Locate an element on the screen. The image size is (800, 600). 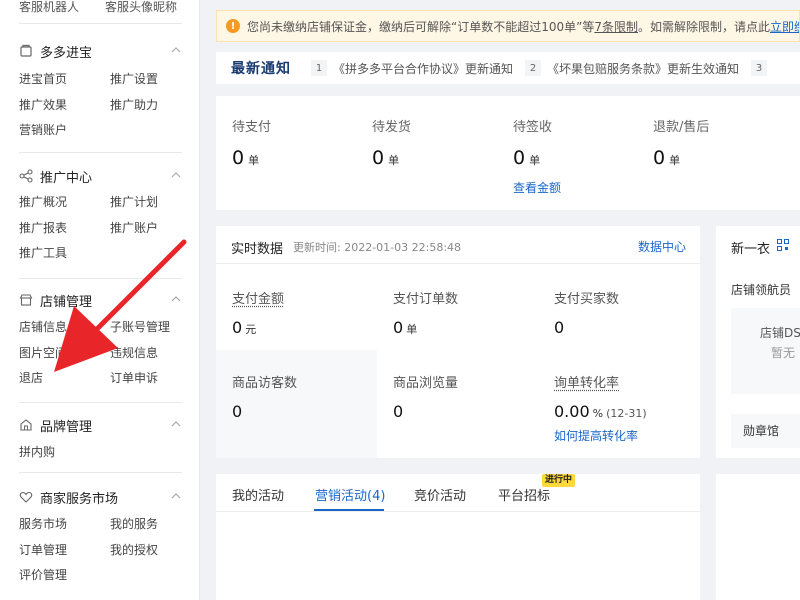
side-info-card: 新一衣 店铺领航员 店铺DS 暂无 勋章馆 is located at coordinates (758, 342).